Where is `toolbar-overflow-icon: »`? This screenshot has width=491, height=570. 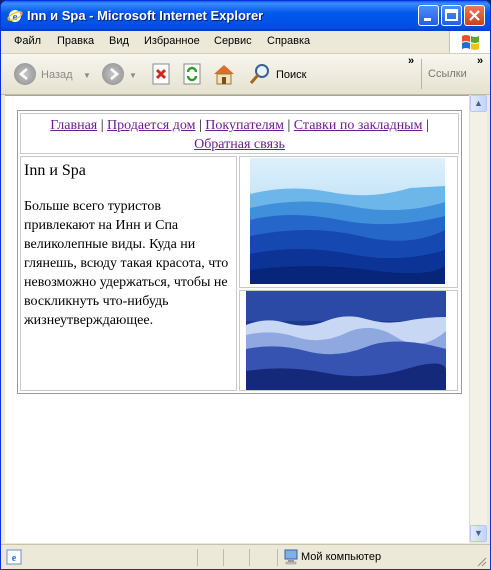
toolbar-overflow-icon: » is located at coordinates (411, 61).